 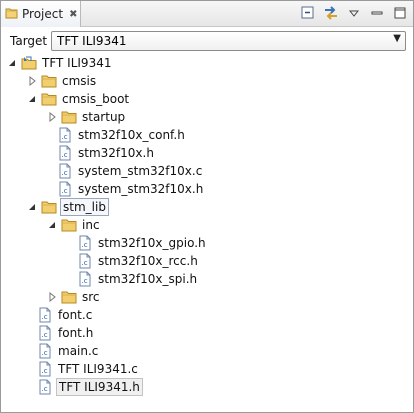 I want to click on tree-item-src: src, so click(x=74, y=297).